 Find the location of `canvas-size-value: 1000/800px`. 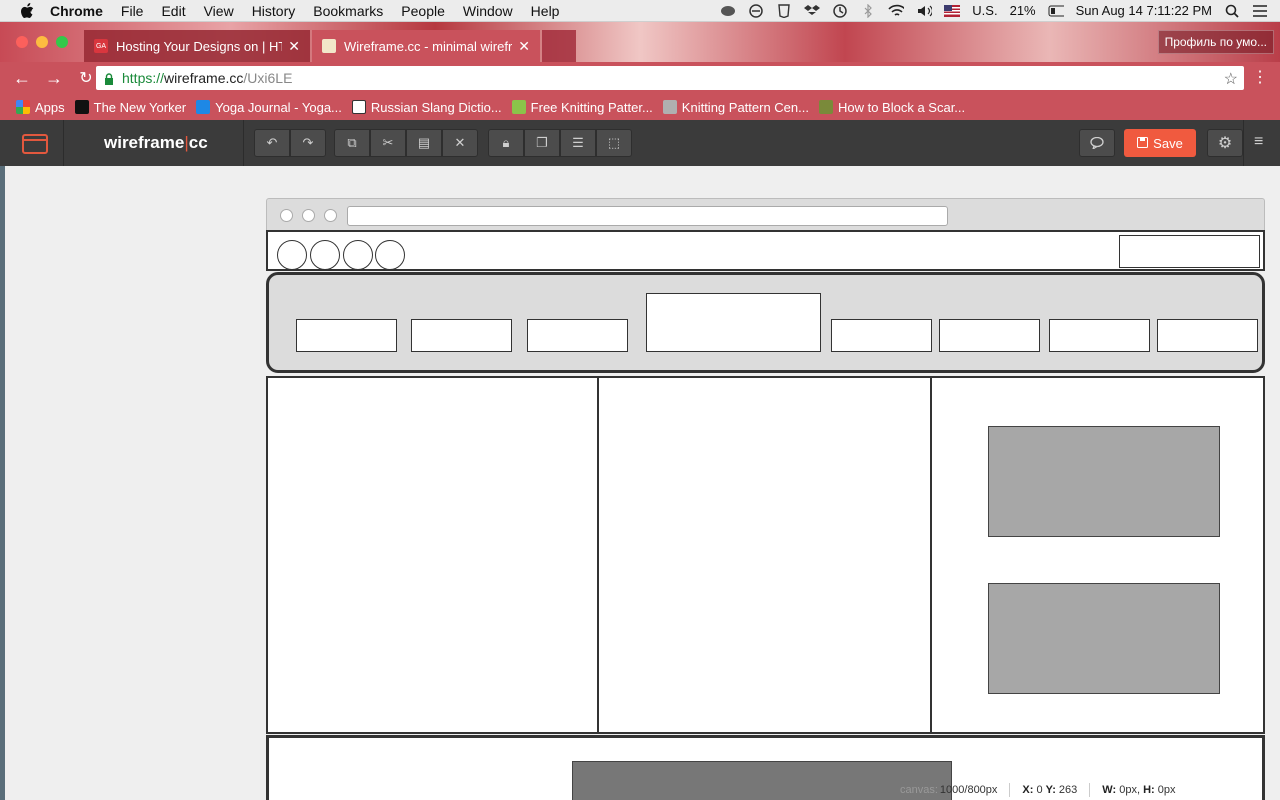

canvas-size-value: 1000/800px is located at coordinates (969, 790).